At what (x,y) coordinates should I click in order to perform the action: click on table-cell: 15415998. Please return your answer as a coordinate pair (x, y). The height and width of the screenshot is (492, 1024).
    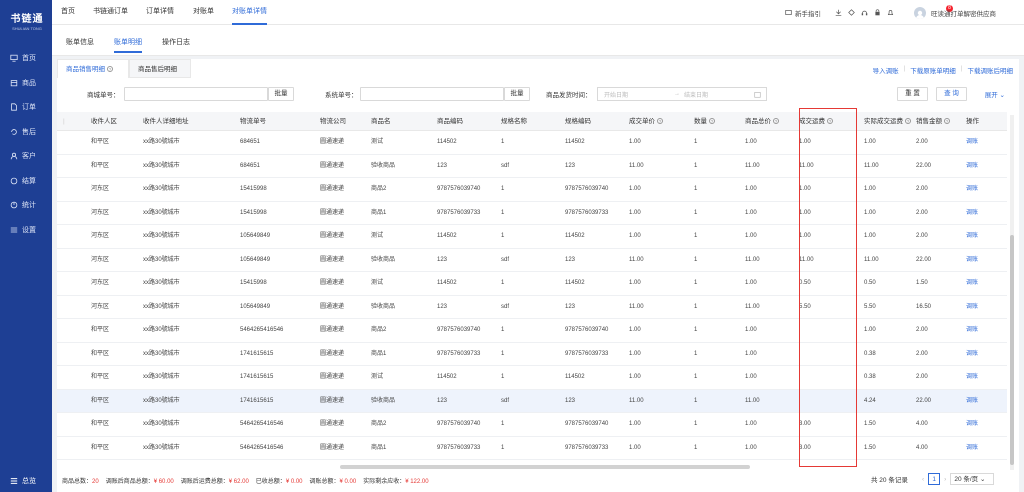
    Looking at the image, I should click on (253, 212).